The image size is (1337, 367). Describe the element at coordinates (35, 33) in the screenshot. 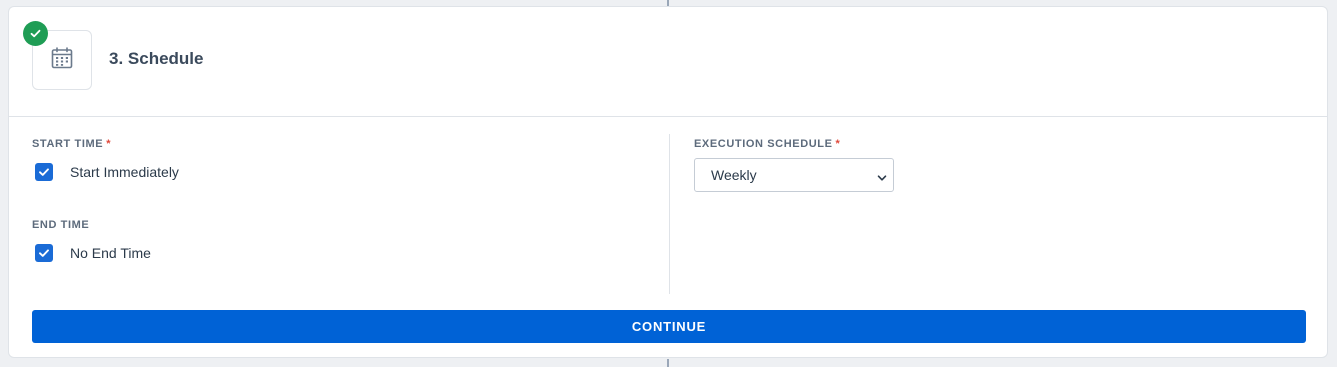

I see `check-circle-icon` at that location.